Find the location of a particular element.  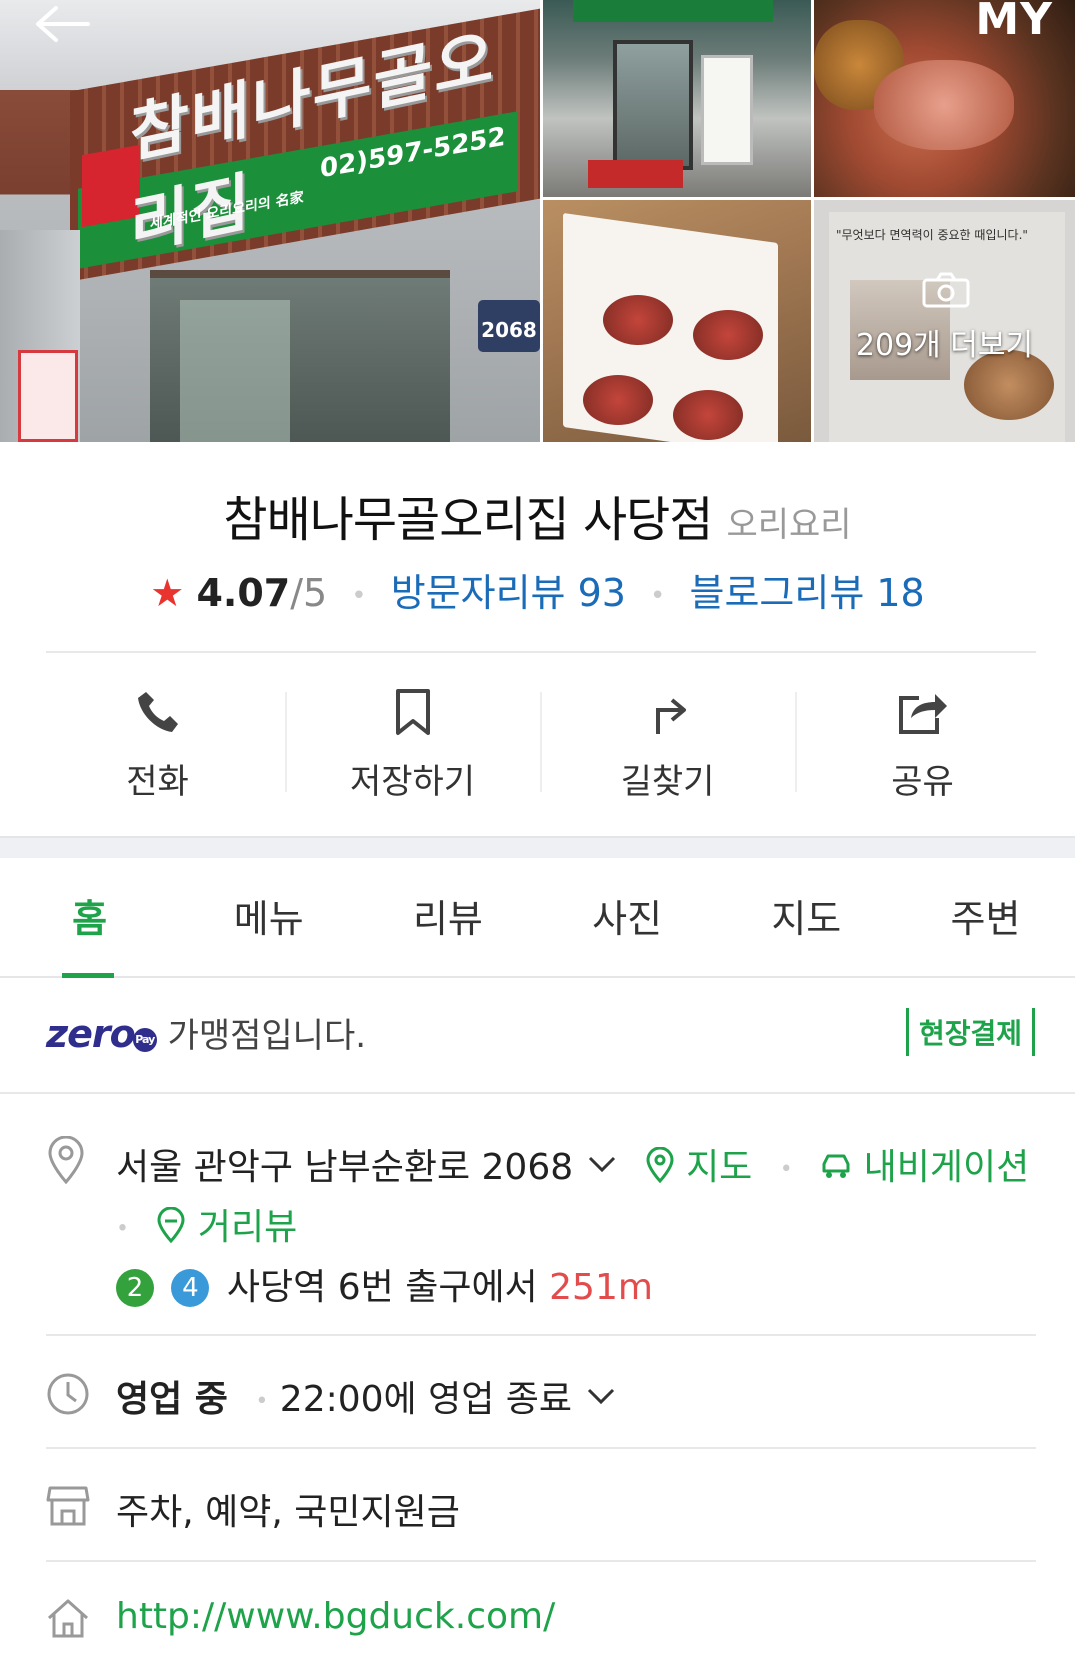

hours-detail: 22:00에 영업 종료 is located at coordinates (426, 1399).